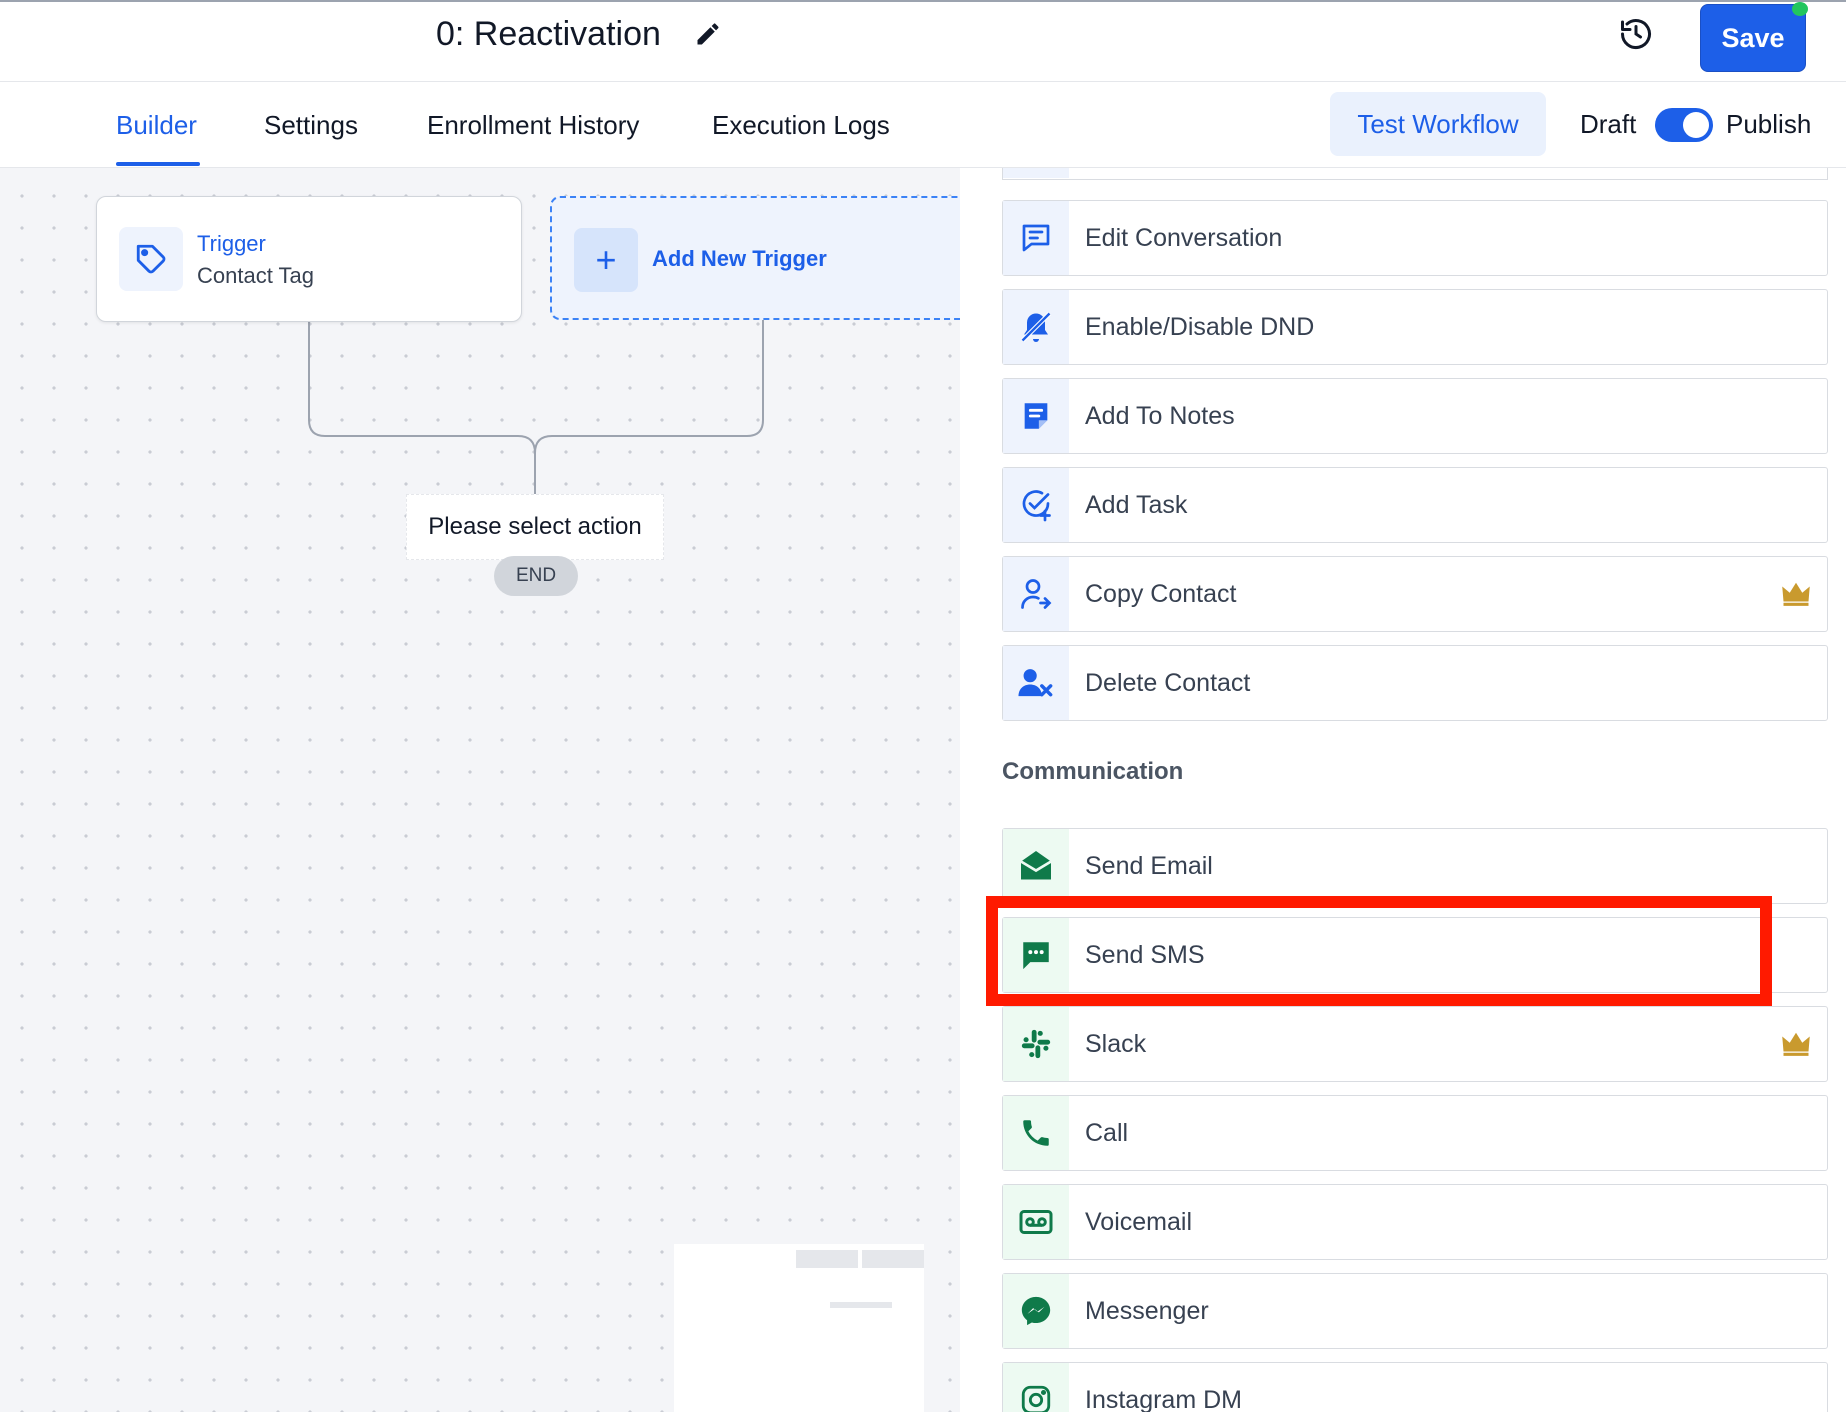  I want to click on action-add-to-notes: Add To Notes, so click(1415, 416).